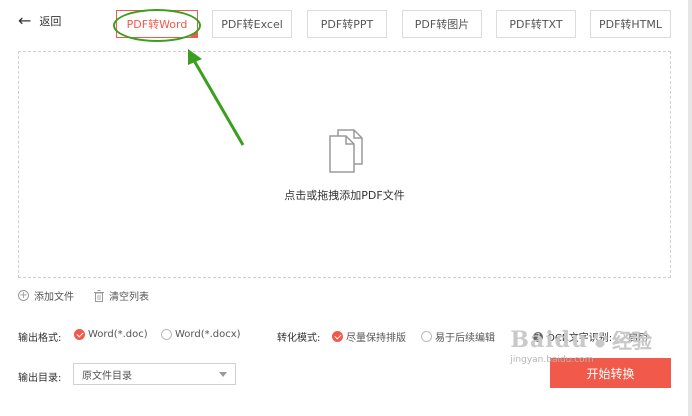 This screenshot has width=692, height=416. I want to click on output-dir-label: 输出目录:, so click(40, 378).